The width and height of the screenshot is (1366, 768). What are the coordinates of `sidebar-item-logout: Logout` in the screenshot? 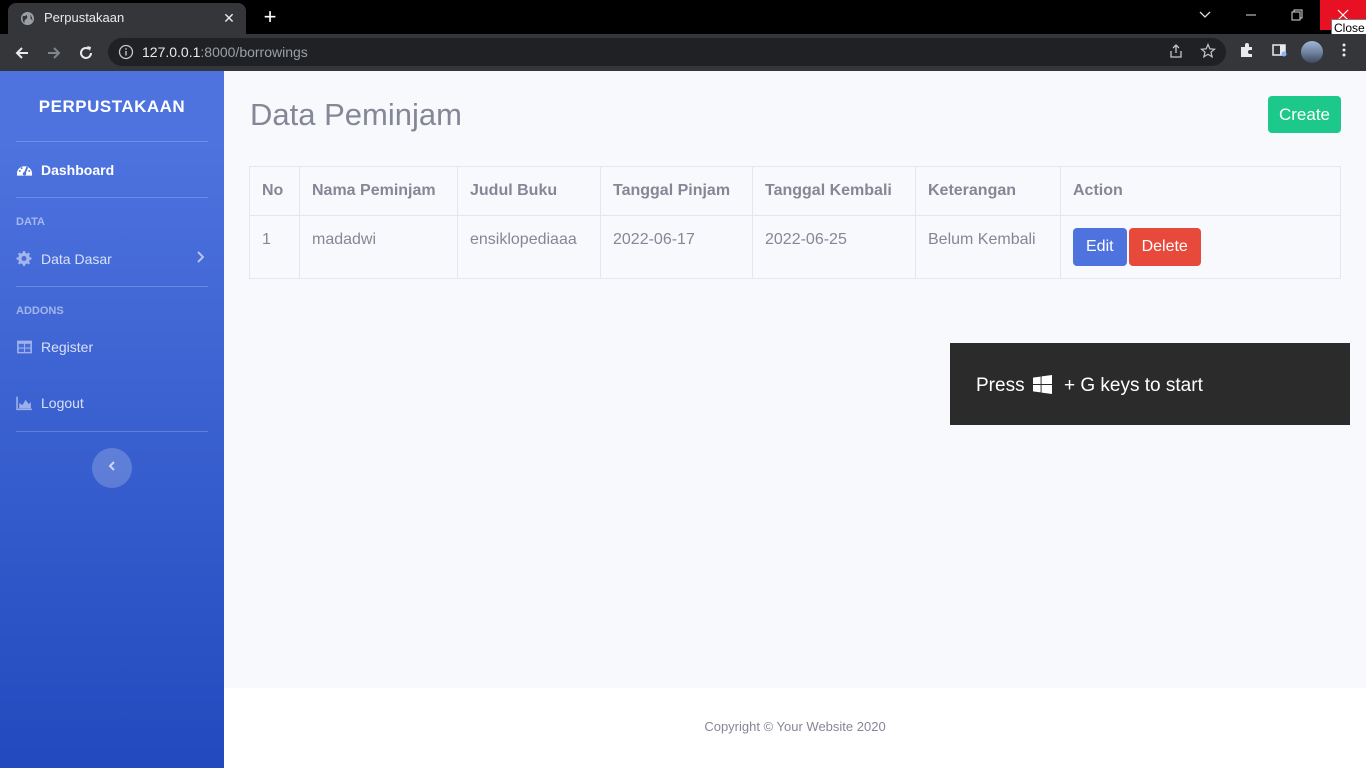 It's located at (112, 404).